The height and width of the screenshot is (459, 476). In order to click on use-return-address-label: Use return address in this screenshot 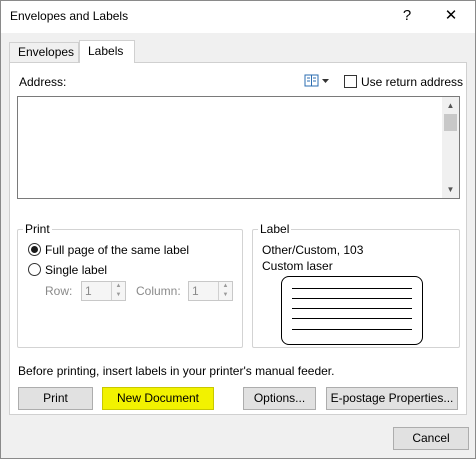, I will do `click(412, 82)`.